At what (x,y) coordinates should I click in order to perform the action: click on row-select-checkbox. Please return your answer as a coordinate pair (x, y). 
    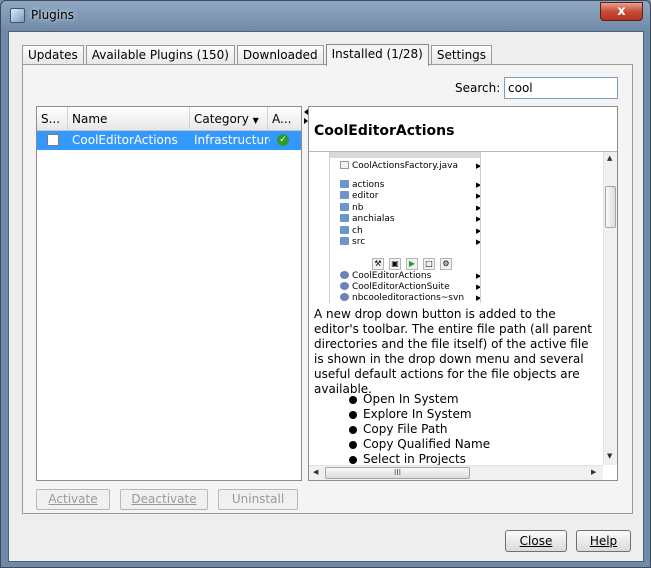
    Looking at the image, I should click on (53, 140).